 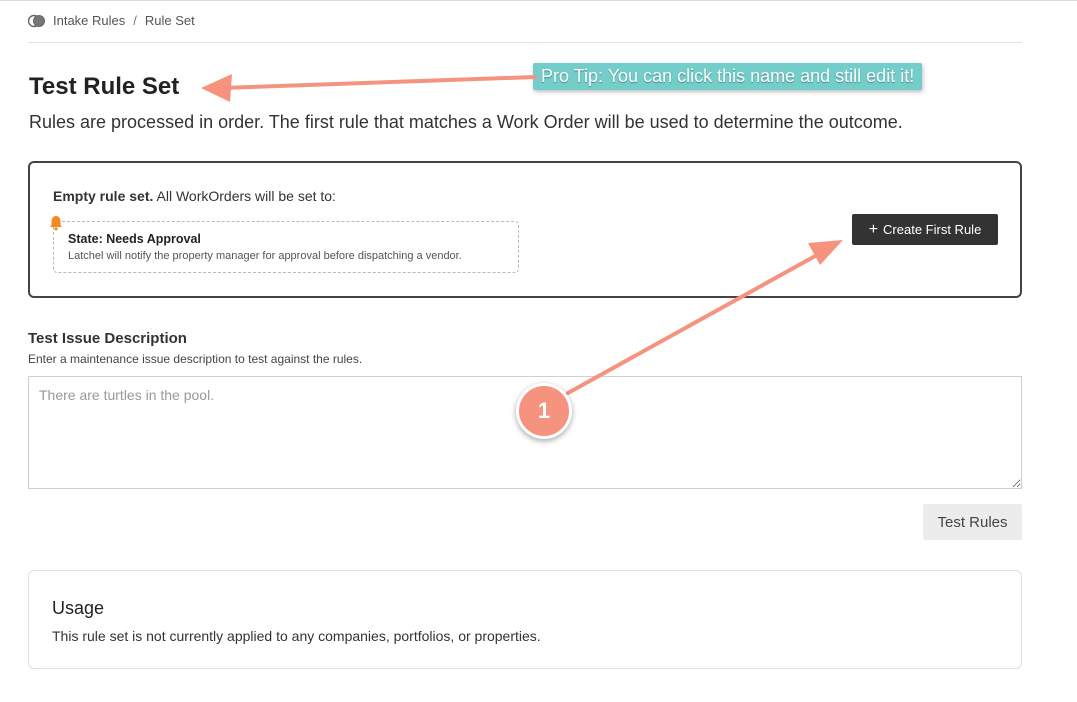 I want to click on breadcrumb: Intake Rules / Rule Set, so click(x=111, y=20).